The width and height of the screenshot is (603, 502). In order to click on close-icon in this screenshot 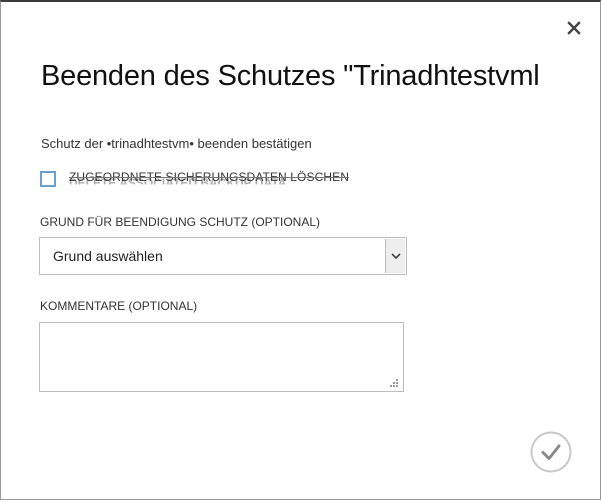, I will do `click(574, 28)`.